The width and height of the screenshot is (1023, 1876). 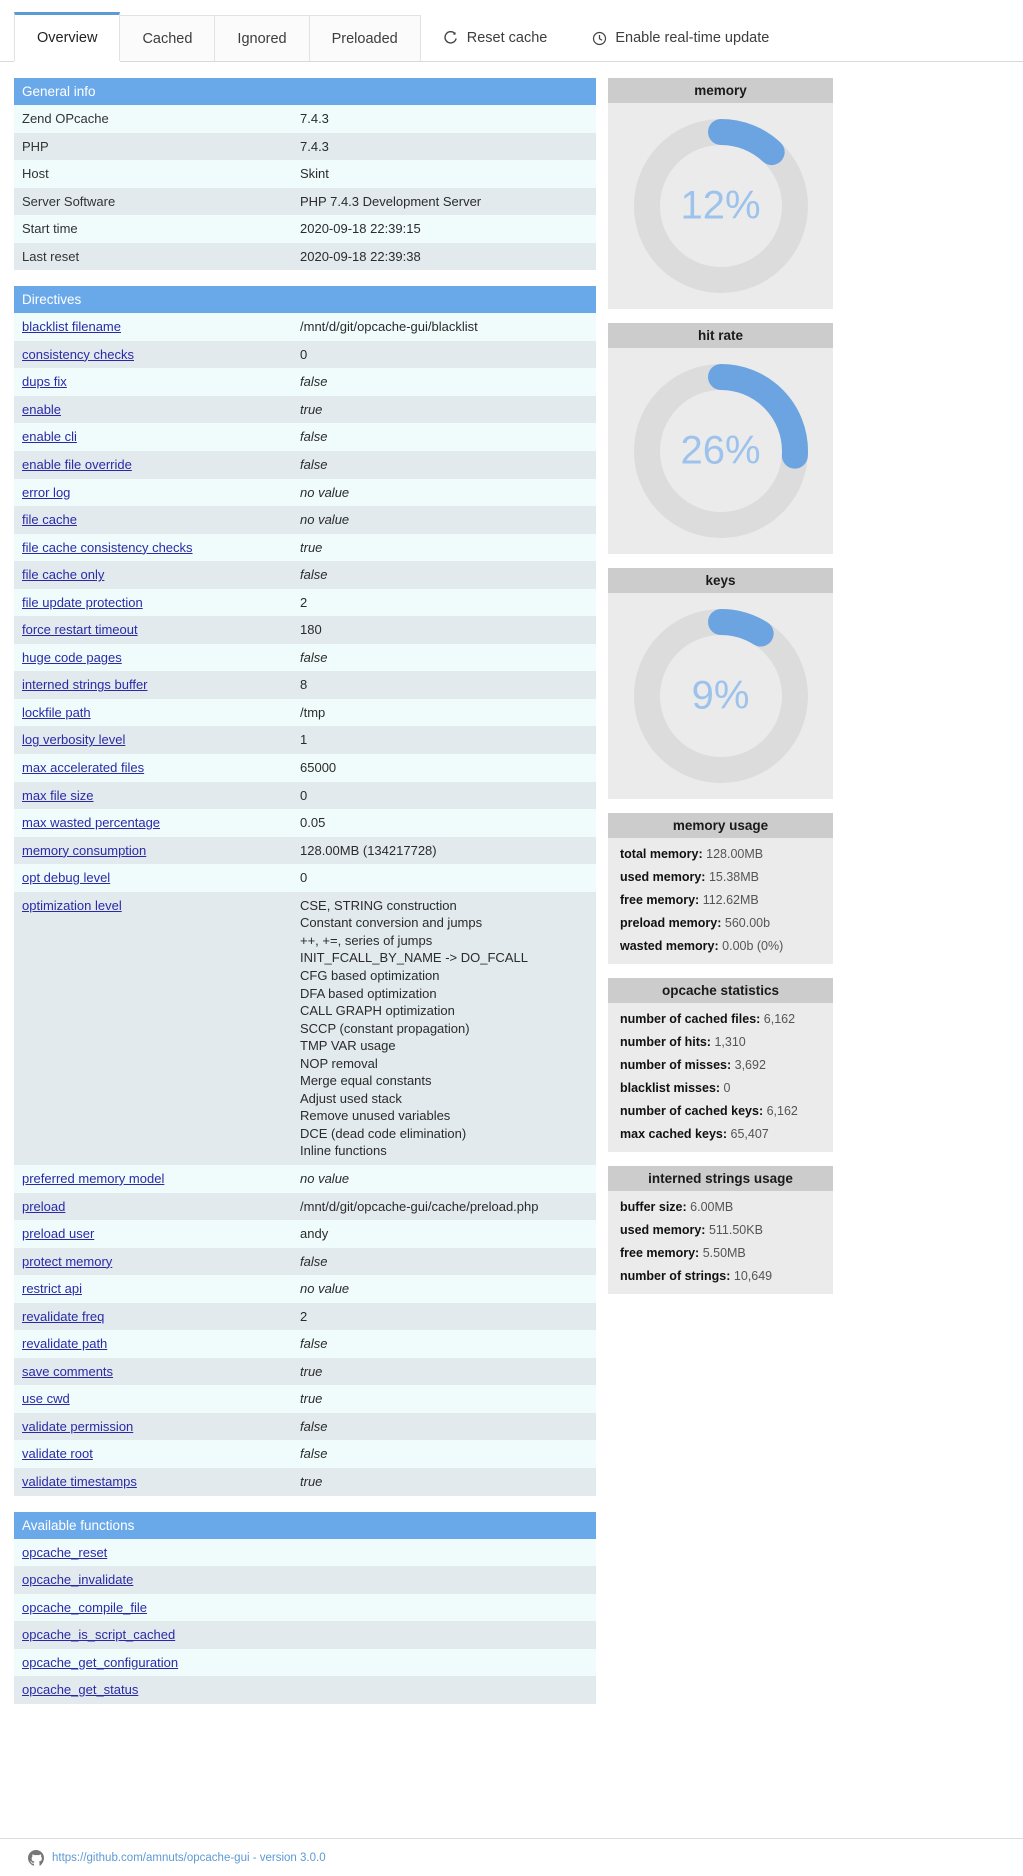 I want to click on directive-name-cell: dups fix, so click(x=153, y=382).